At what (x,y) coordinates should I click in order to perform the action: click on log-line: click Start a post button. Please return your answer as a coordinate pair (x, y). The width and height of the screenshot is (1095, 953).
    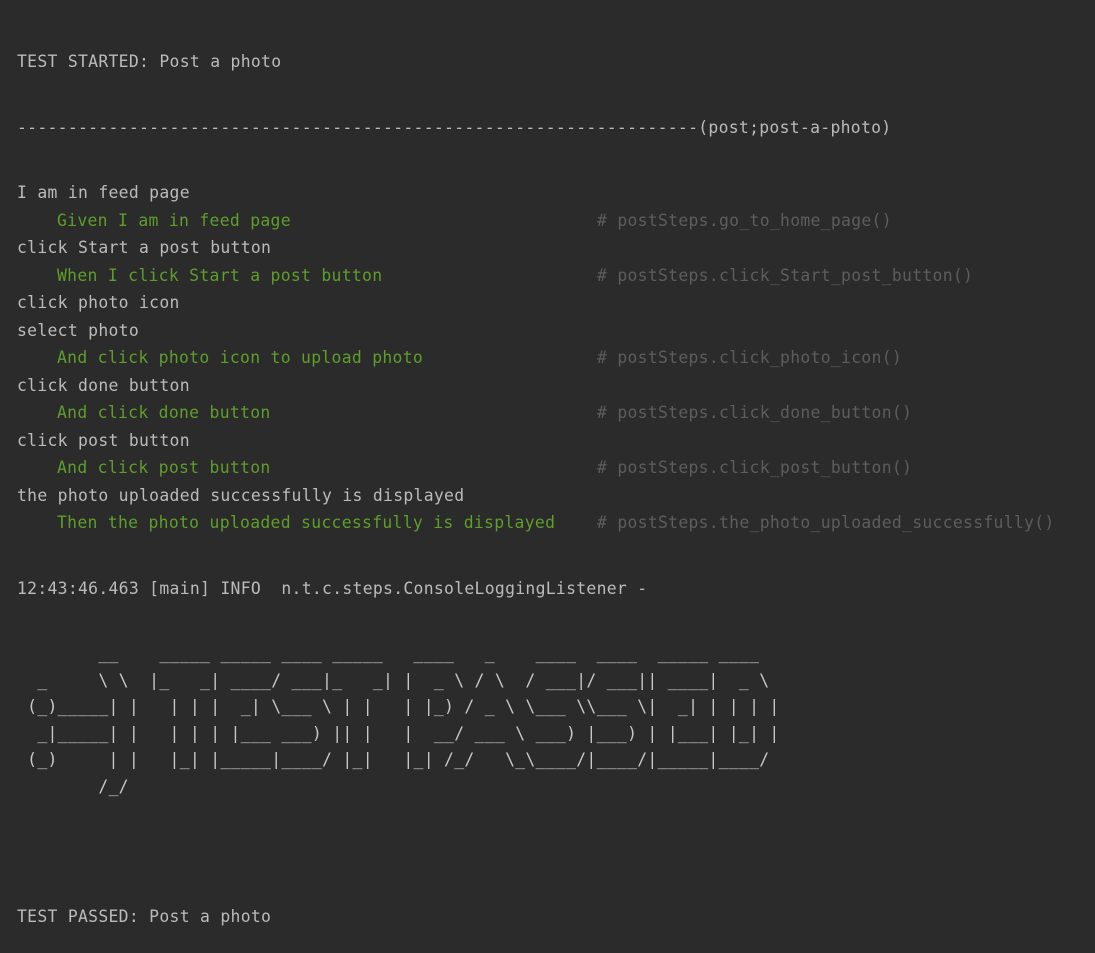
    Looking at the image, I should click on (144, 247).